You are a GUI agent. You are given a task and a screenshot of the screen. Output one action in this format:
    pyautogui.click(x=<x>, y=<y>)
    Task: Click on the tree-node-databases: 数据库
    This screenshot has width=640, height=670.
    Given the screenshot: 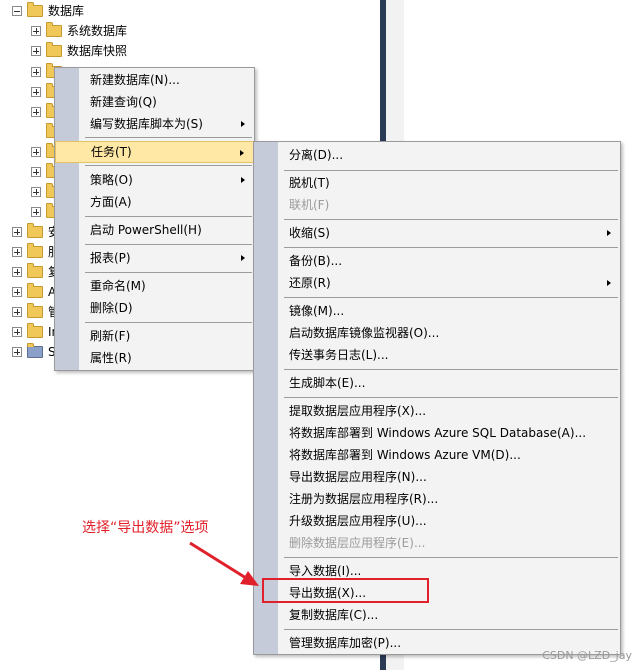 What is the action you would take?
    pyautogui.click(x=60, y=11)
    